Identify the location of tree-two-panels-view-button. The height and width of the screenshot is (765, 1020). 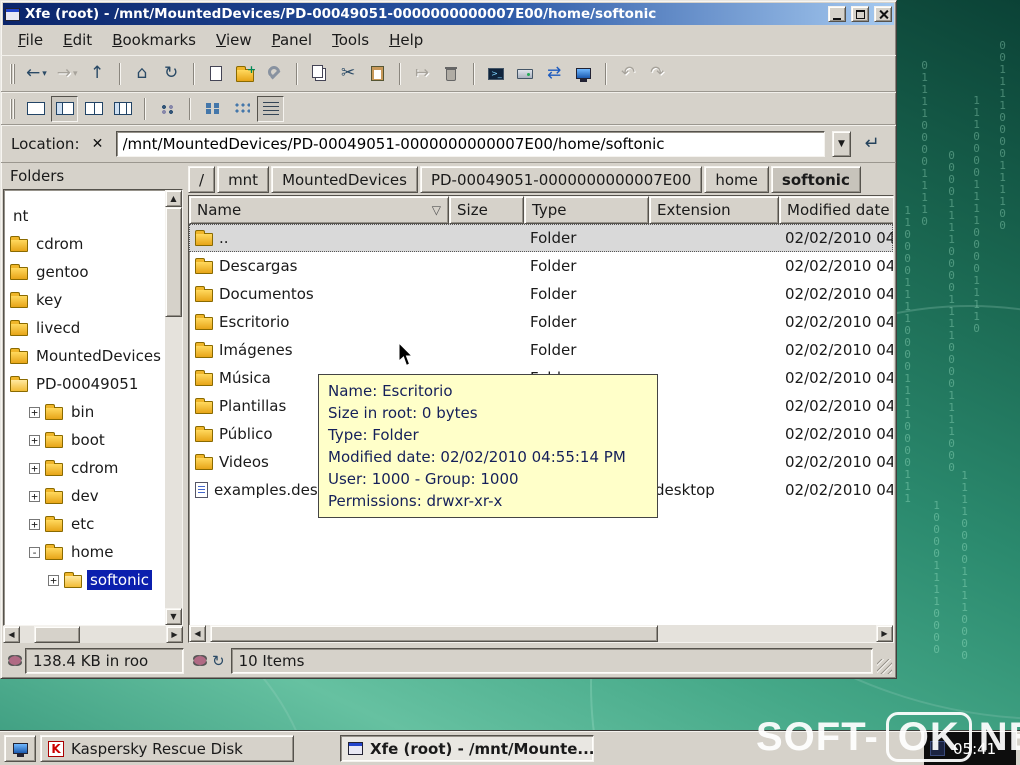
(122, 109).